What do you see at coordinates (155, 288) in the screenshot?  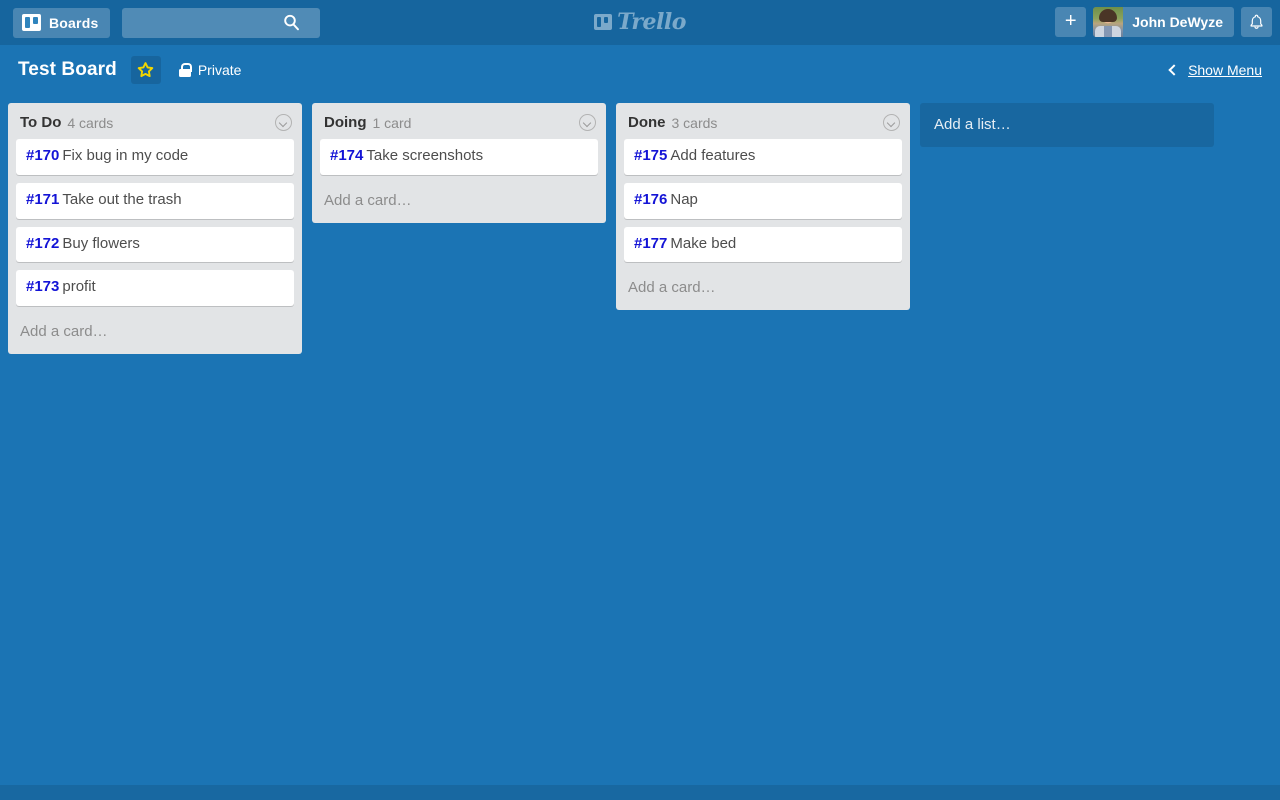 I see `card: #173 profit` at bounding box center [155, 288].